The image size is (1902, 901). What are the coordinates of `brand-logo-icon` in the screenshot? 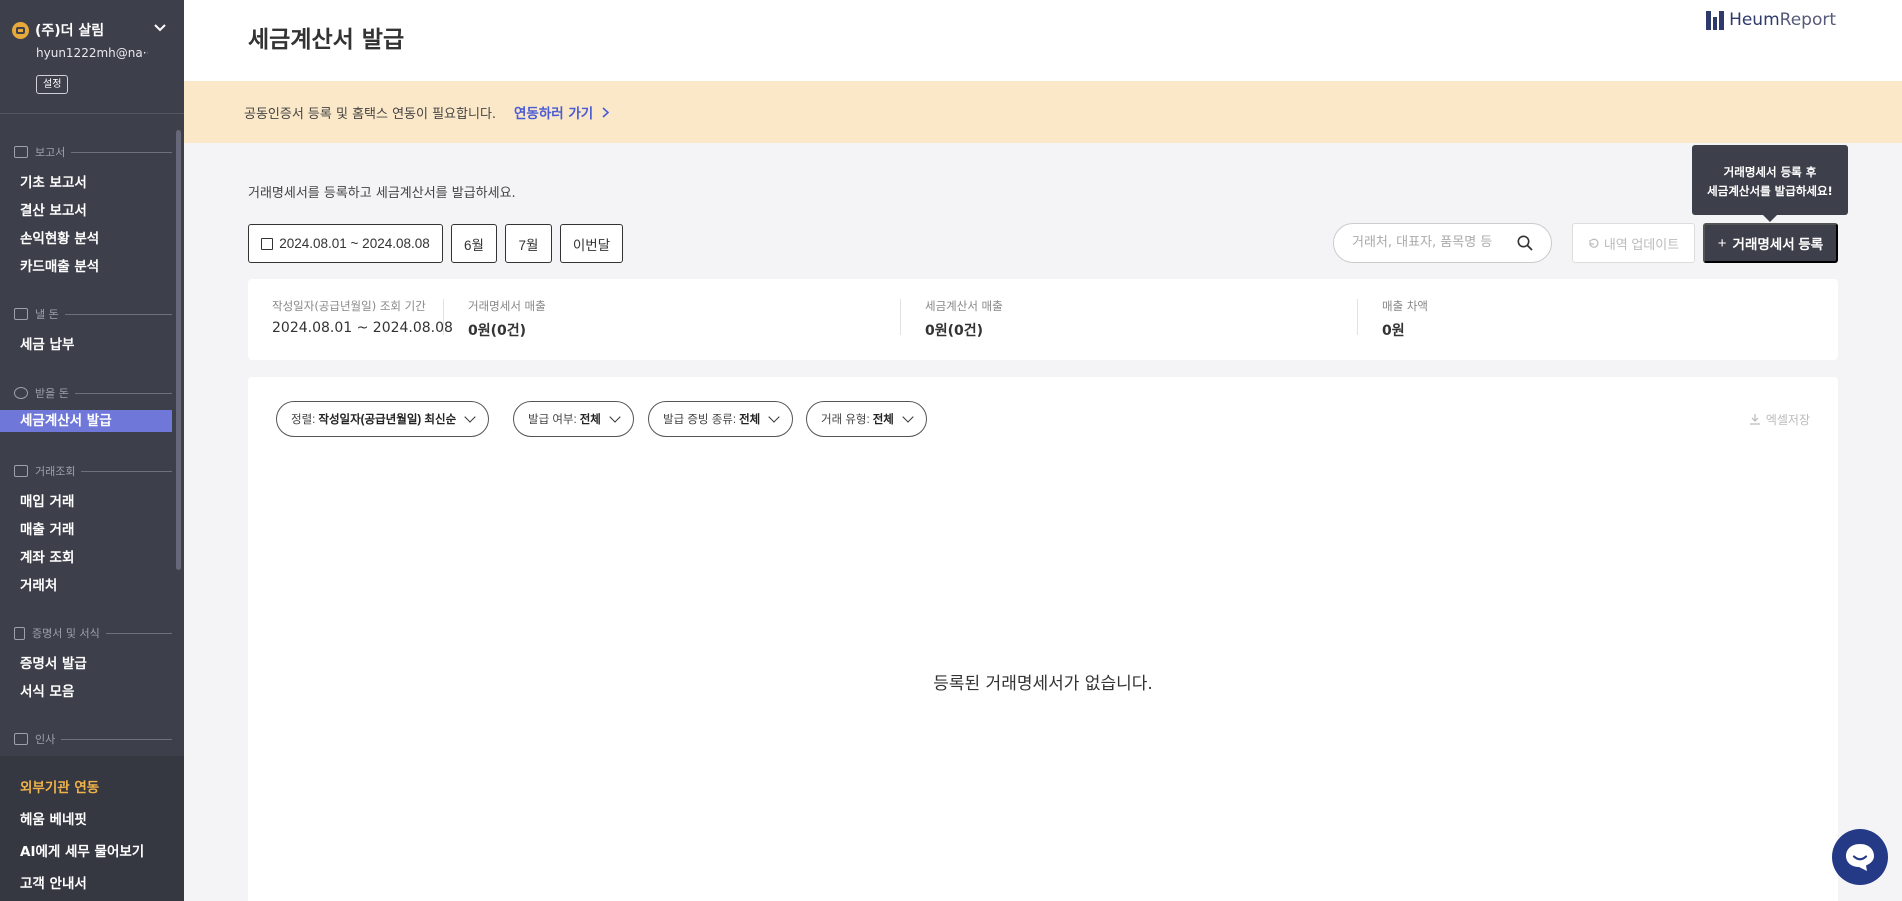 It's located at (1715, 20).